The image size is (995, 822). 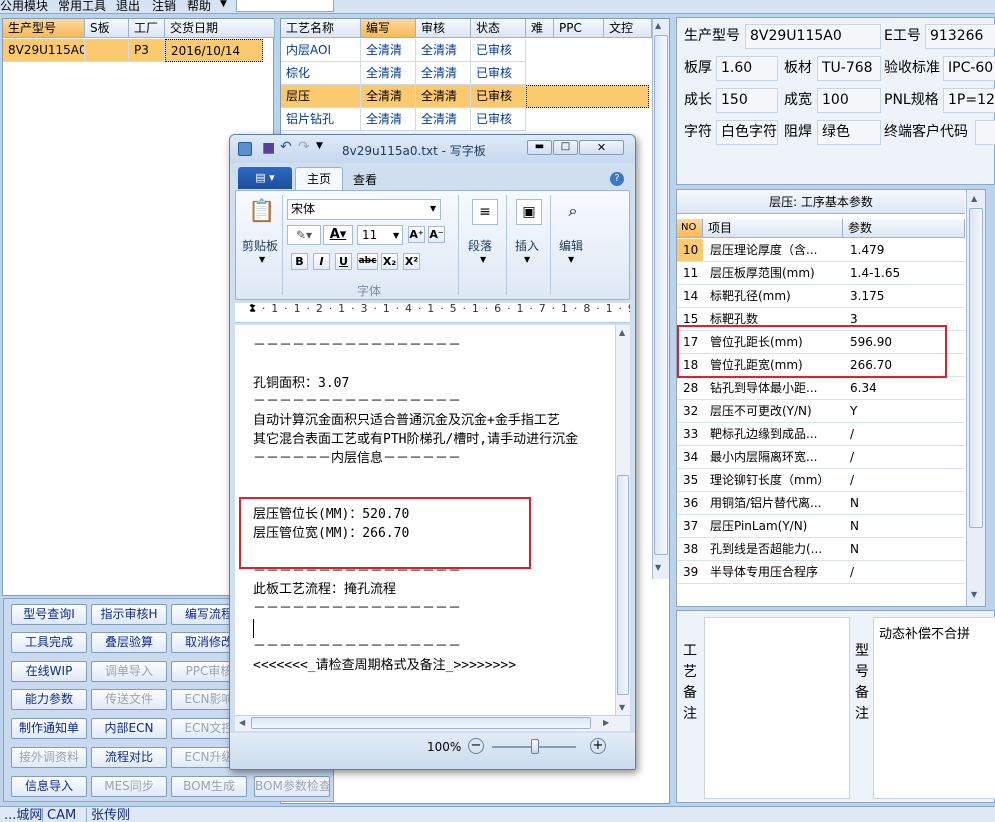 What do you see at coordinates (904, 388) in the screenshot?
I see `param-value: 6.34` at bounding box center [904, 388].